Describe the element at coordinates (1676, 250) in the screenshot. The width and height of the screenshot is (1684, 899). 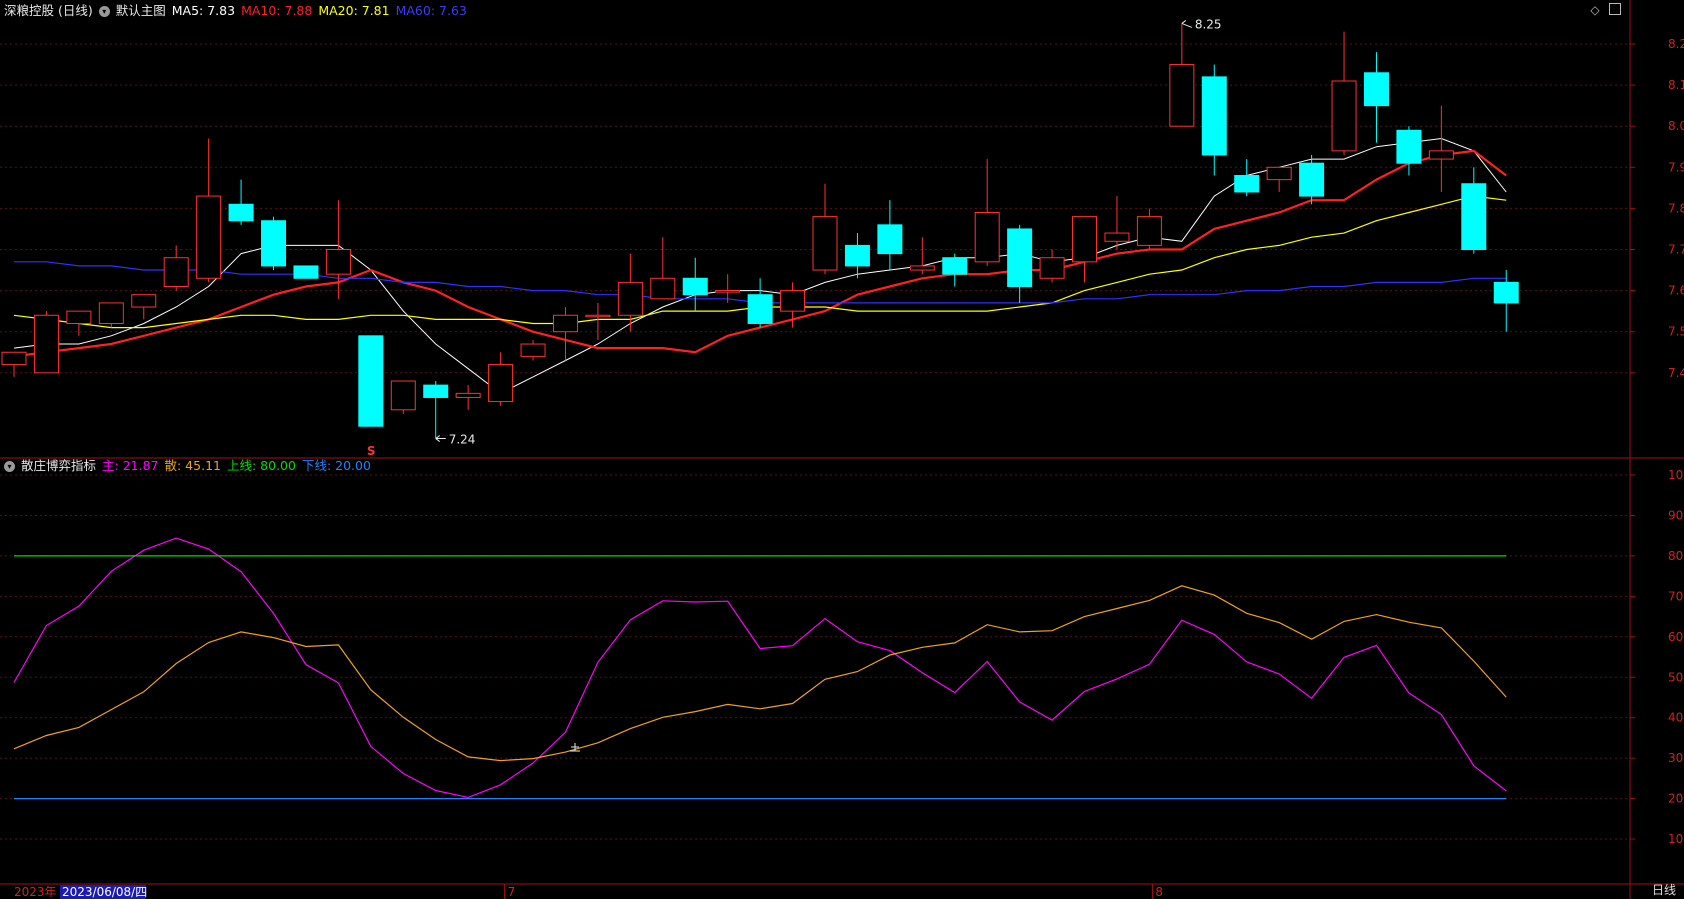
I see `price-tick-label: 7.70` at that location.